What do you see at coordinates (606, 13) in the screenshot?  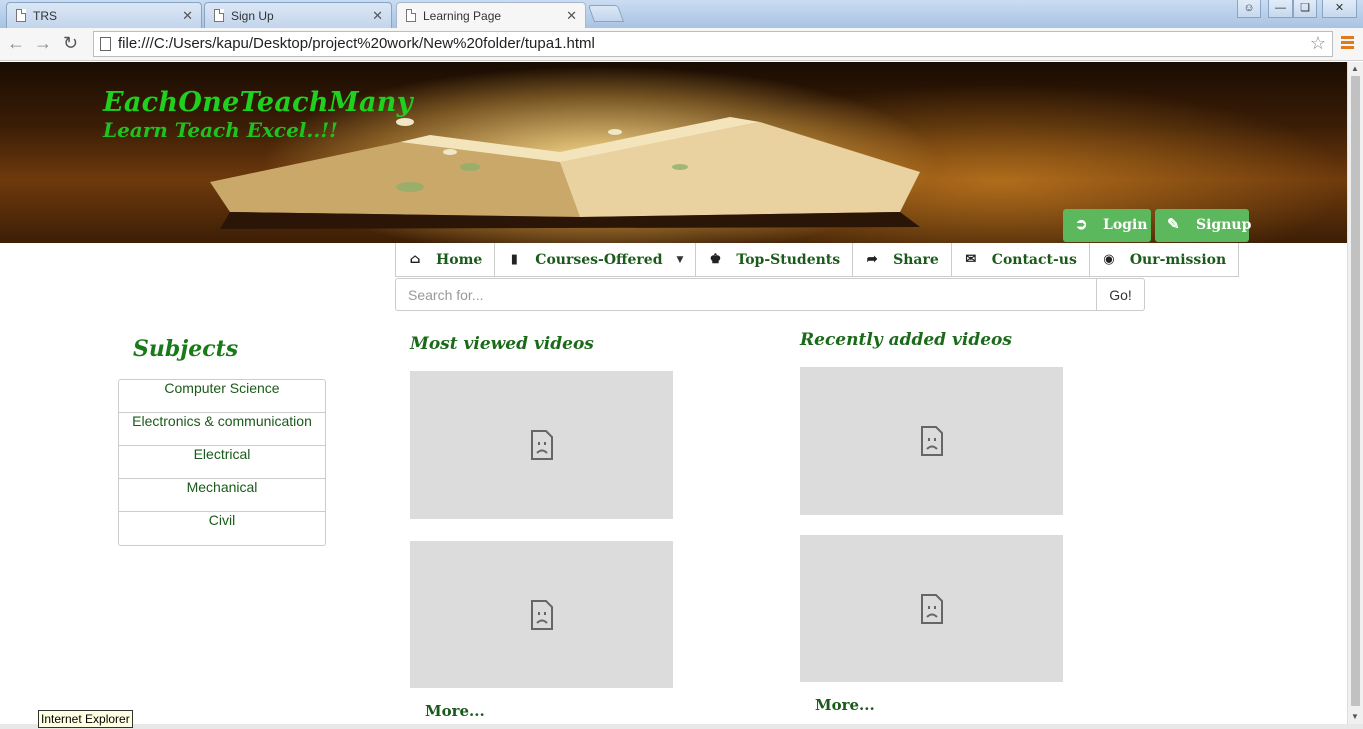 I see `new-tab-button` at bounding box center [606, 13].